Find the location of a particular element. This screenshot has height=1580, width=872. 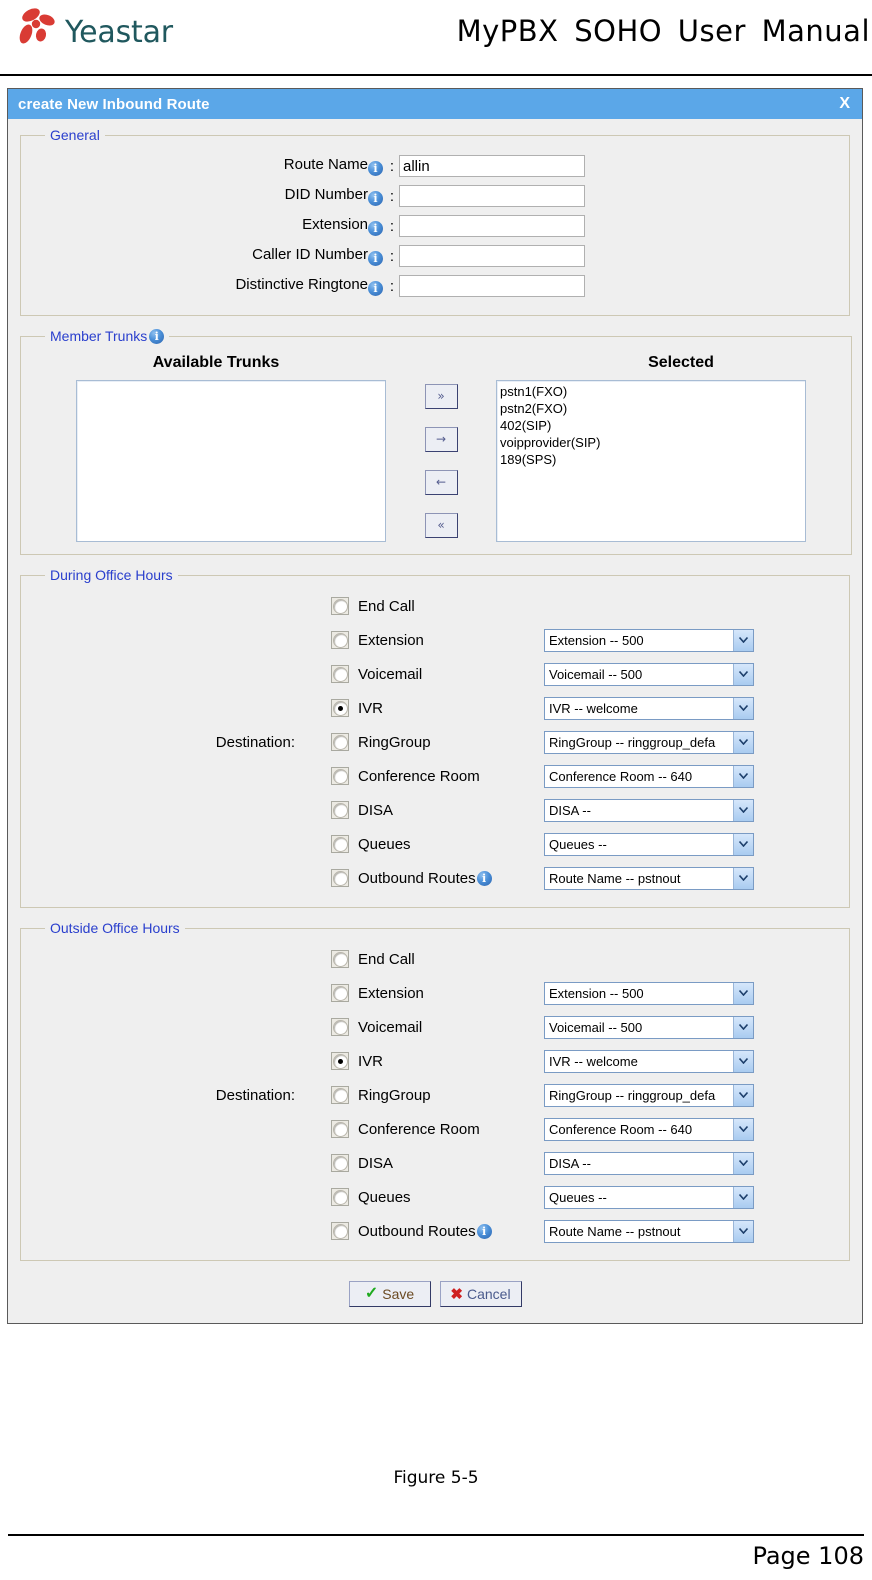

move-left-button: ← is located at coordinates (441, 482).